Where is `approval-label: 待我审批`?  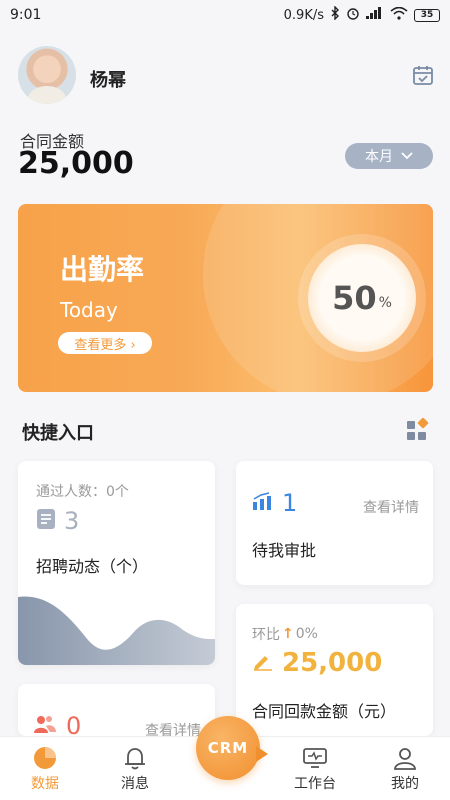 approval-label: 待我审批 is located at coordinates (284, 550).